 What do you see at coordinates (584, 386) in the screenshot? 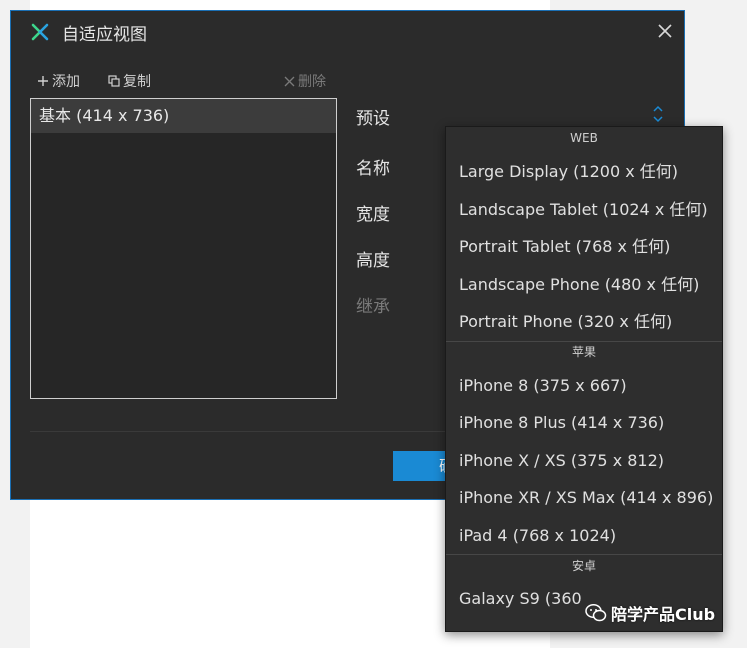
I see `menu-item-iphone-8: iPhone 8 (375 x 667)` at bounding box center [584, 386].